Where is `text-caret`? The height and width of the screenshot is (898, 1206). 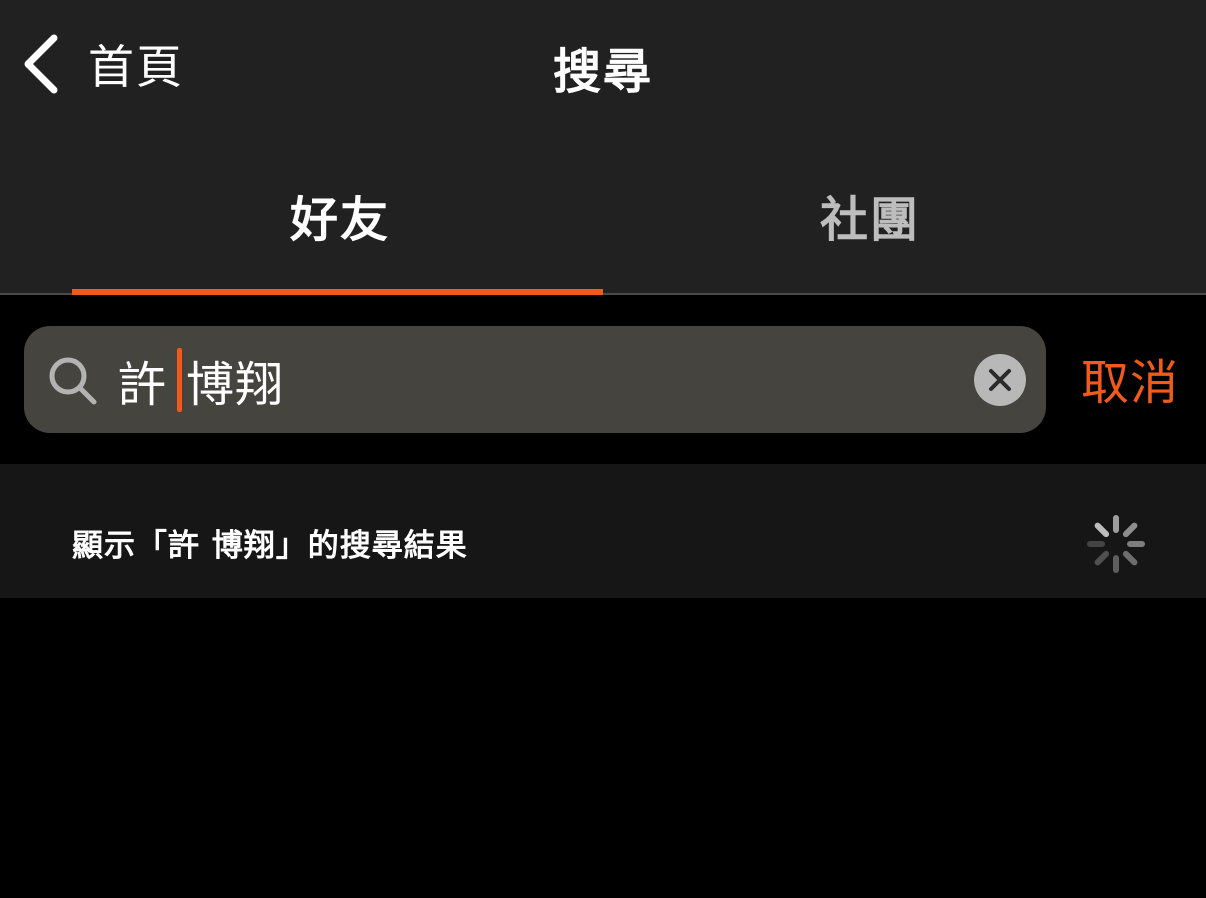
text-caret is located at coordinates (180, 380).